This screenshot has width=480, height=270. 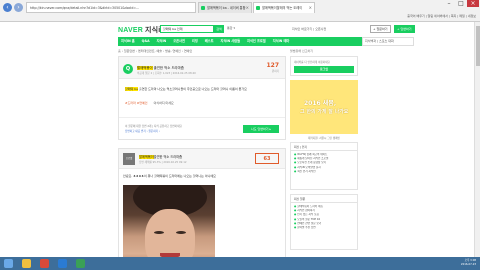 What do you see at coordinates (388, 41) in the screenshot?
I see `category-nav-right: 지식백과 | 스포츠 대화` at bounding box center [388, 41].